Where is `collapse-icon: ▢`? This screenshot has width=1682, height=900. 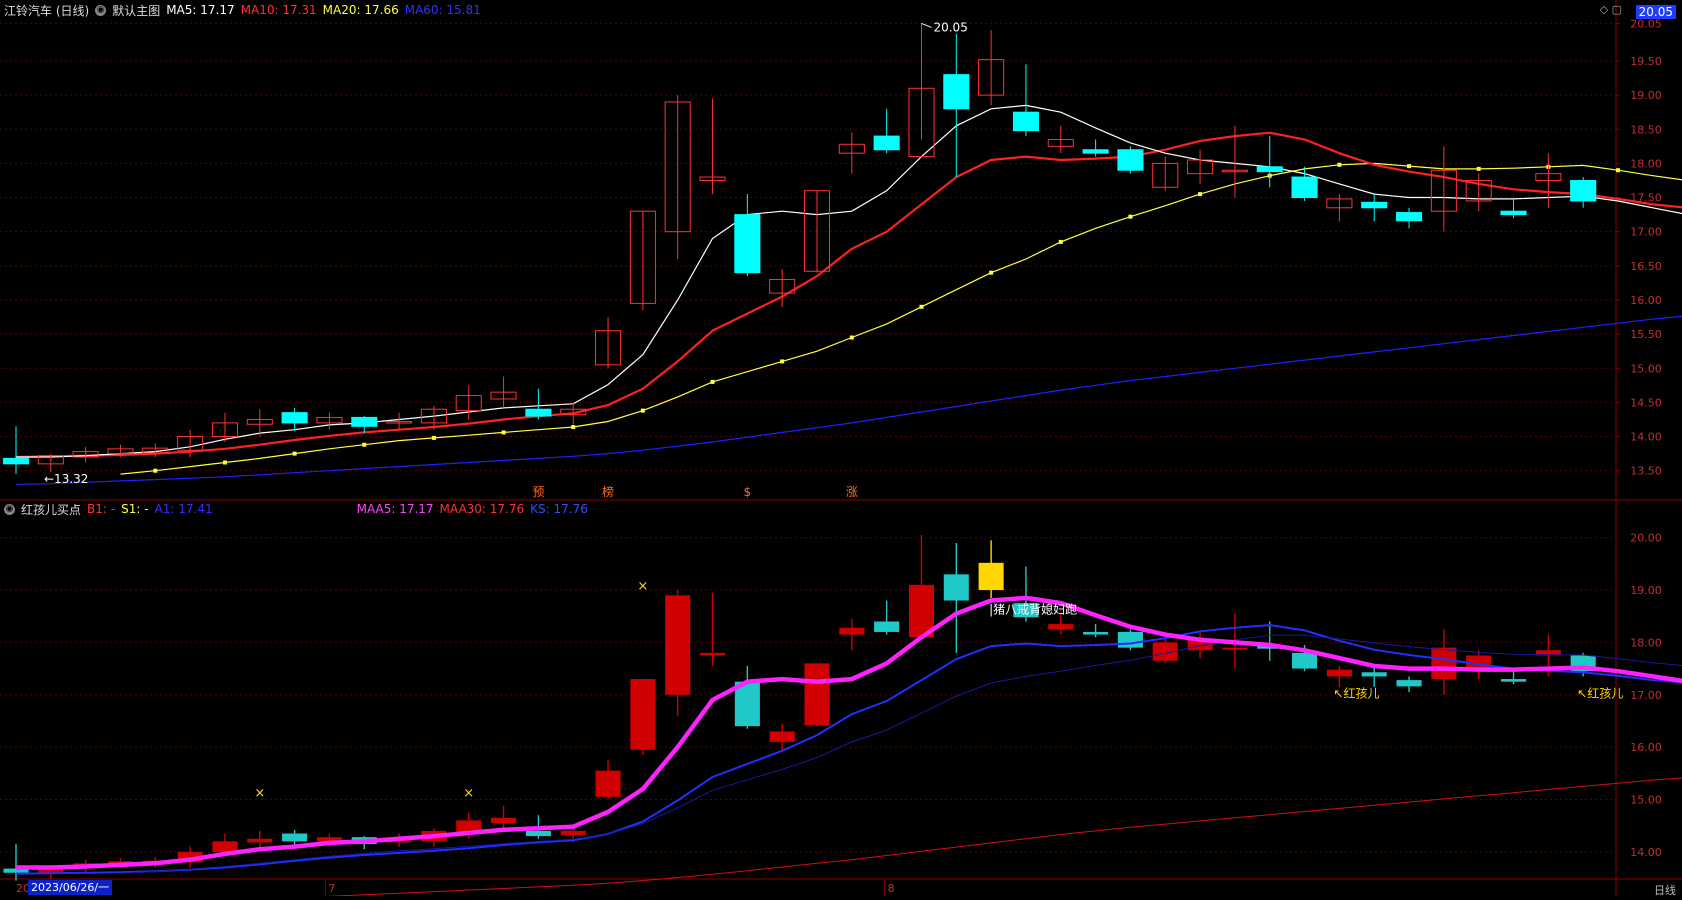
collapse-icon: ▢ is located at coordinates (1617, 9).